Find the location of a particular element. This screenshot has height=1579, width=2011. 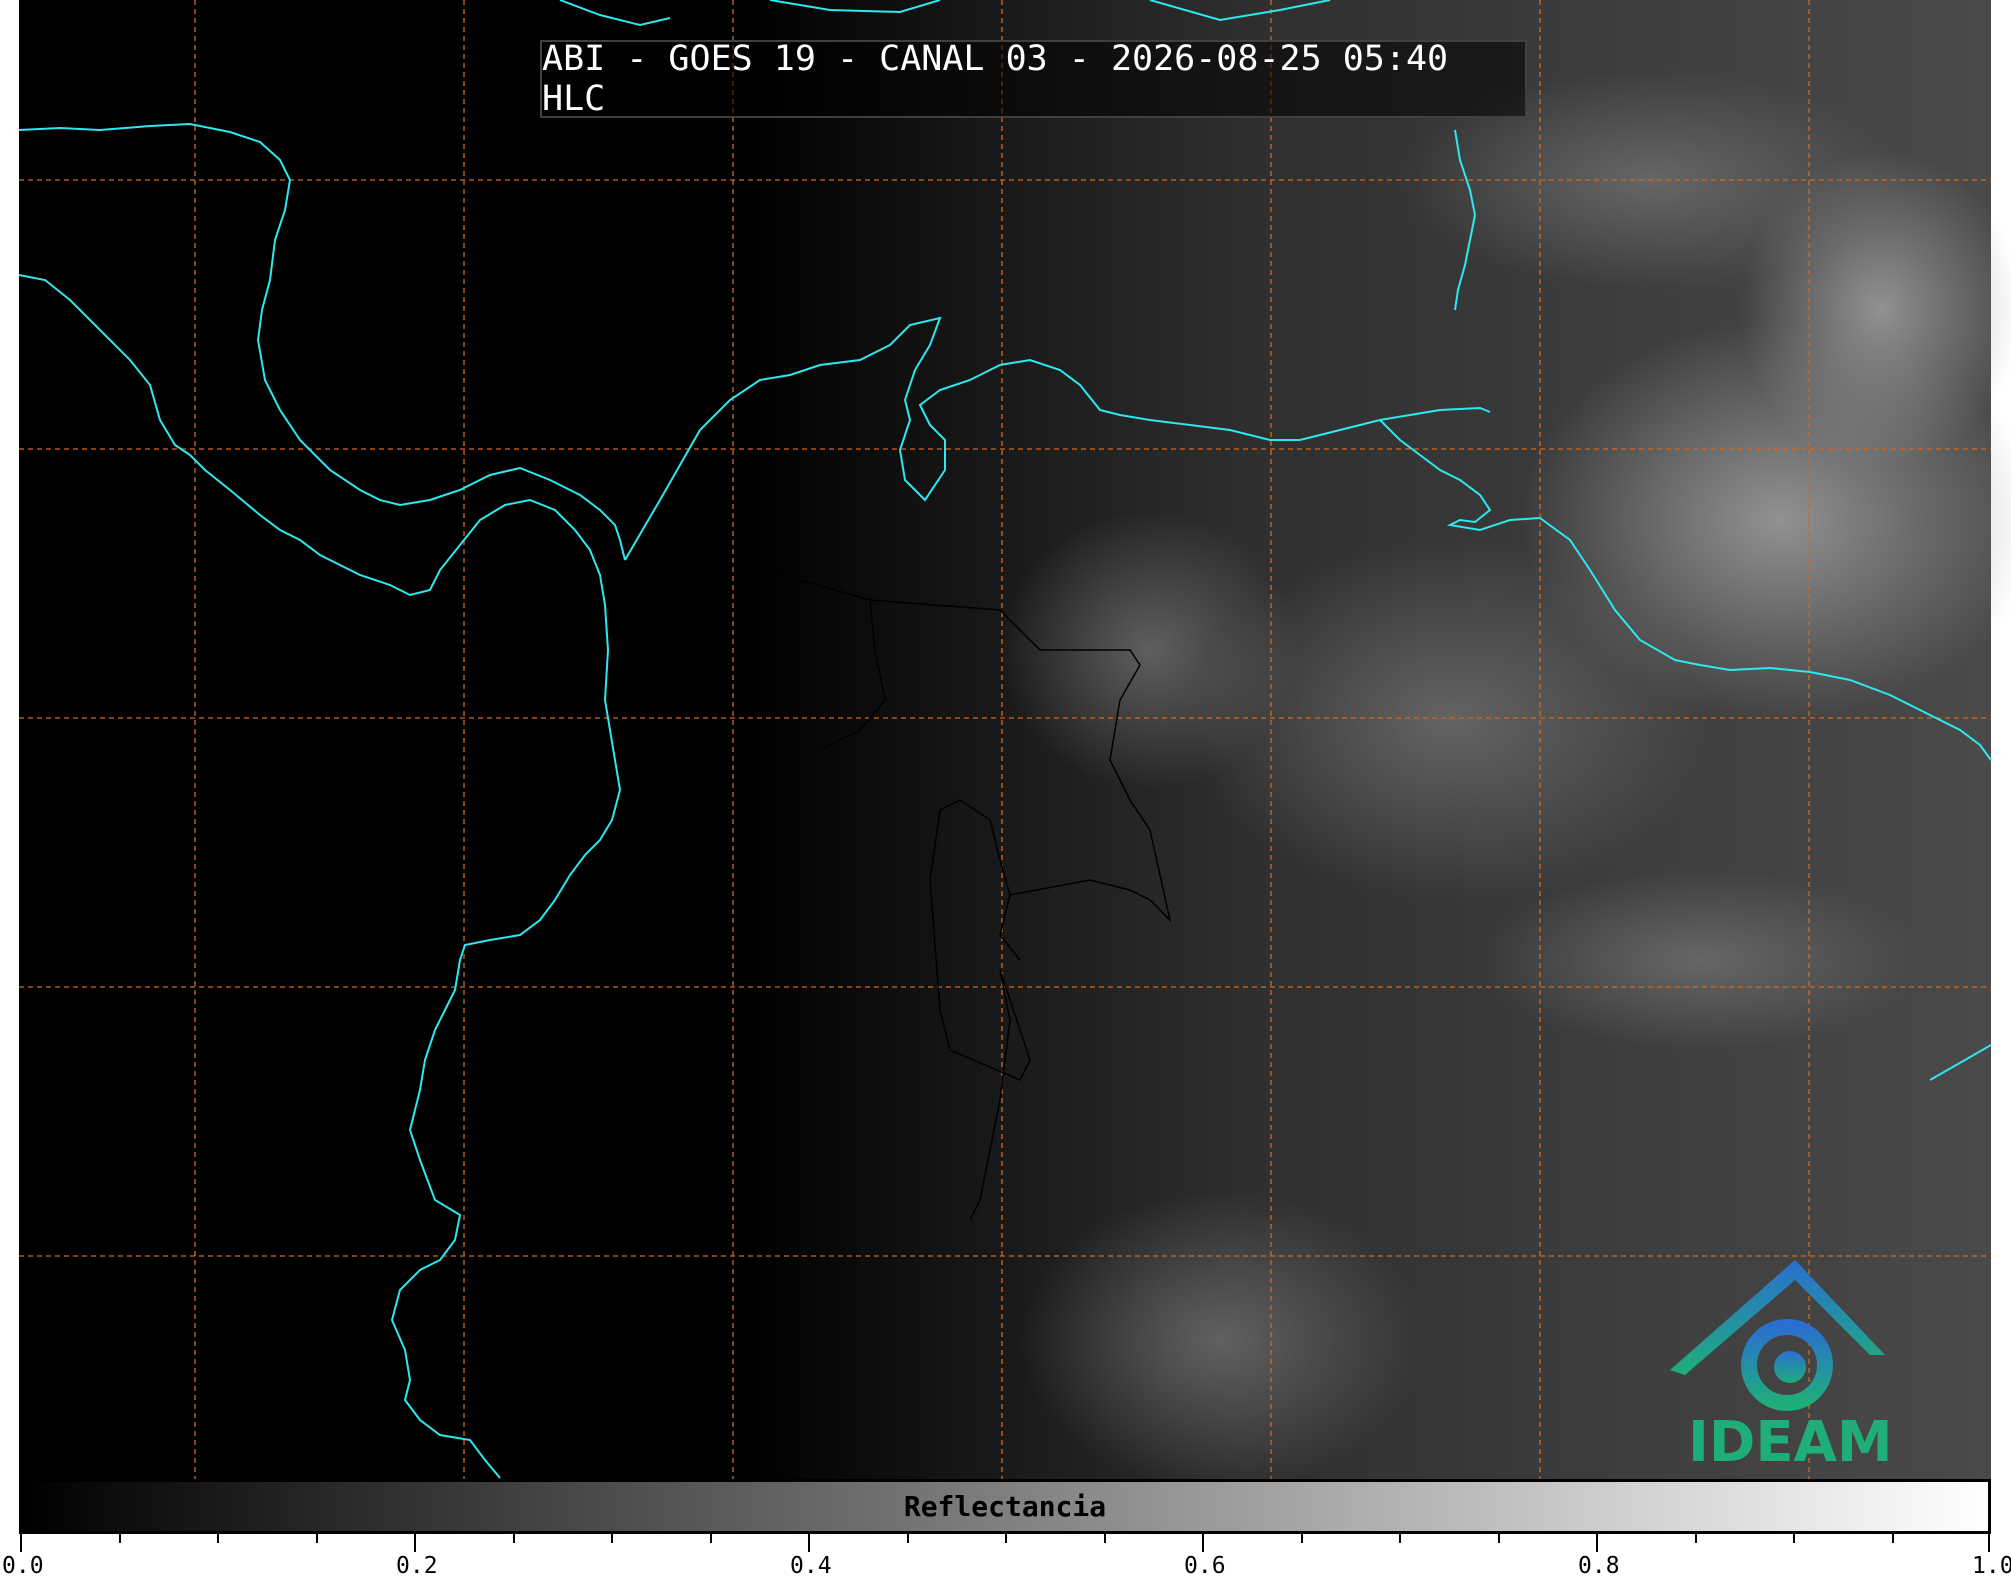

ideam-logo-text: IDEAM is located at coordinates (1790, 1442).